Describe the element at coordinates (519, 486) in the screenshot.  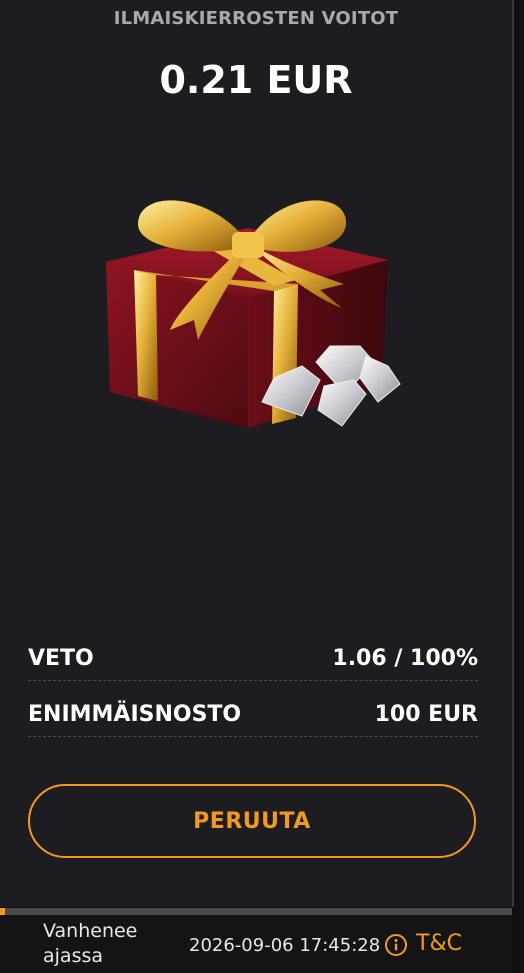
I see `right-edge-divider` at that location.